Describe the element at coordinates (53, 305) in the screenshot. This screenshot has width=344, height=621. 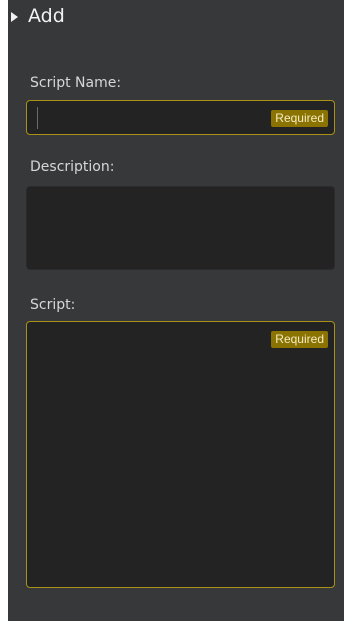
I see `script-label: Script:` at that location.